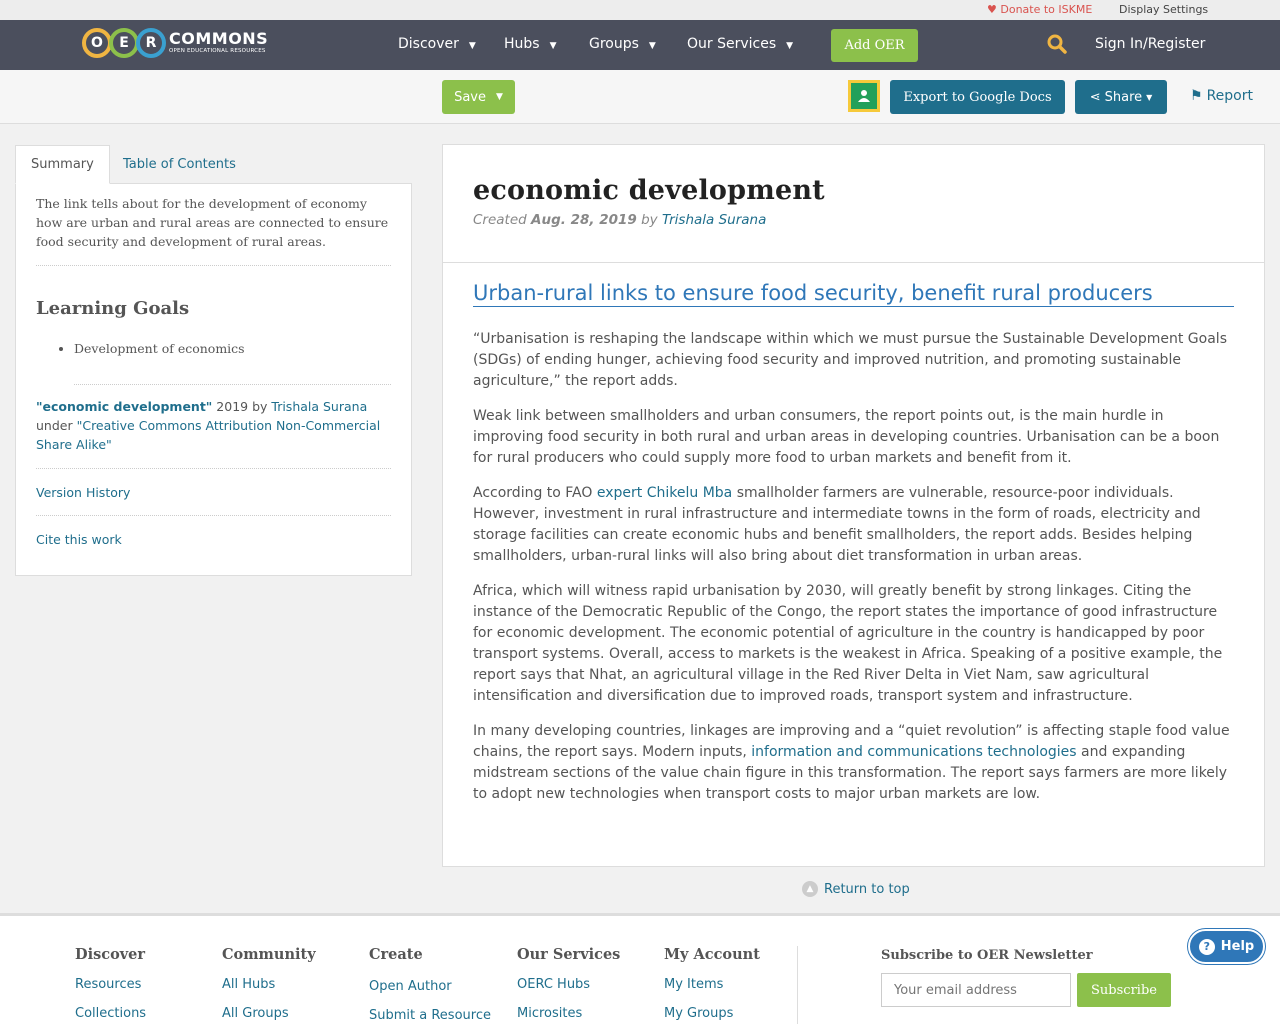  I want to click on subscribe-button: Subscribe, so click(1124, 990).